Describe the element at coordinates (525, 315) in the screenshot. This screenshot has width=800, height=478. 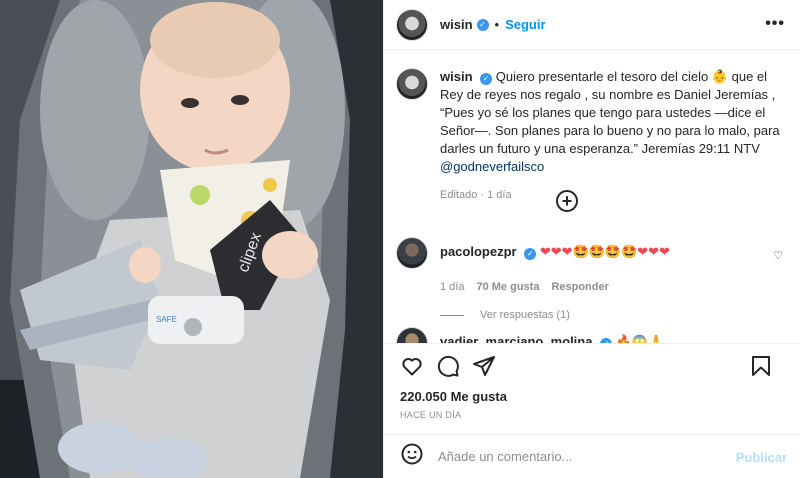
I see `view-replies-label: Ver respuestas (1)` at that location.